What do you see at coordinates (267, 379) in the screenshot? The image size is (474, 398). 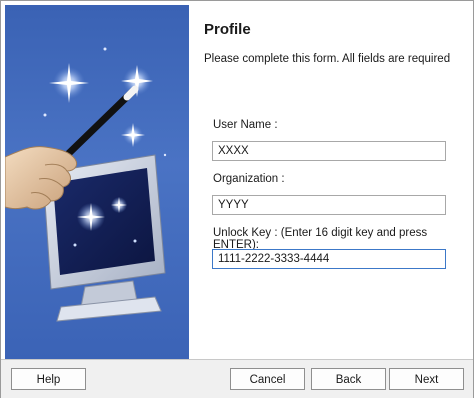 I see `cancel-button: Cancel` at bounding box center [267, 379].